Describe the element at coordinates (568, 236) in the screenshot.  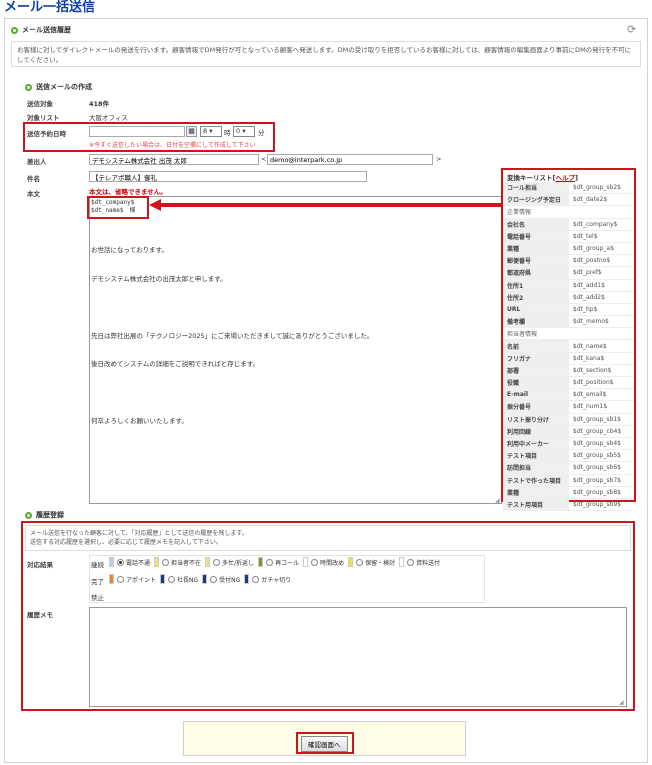
I see `variable-row: 電話番号 $dt_tel$` at that location.